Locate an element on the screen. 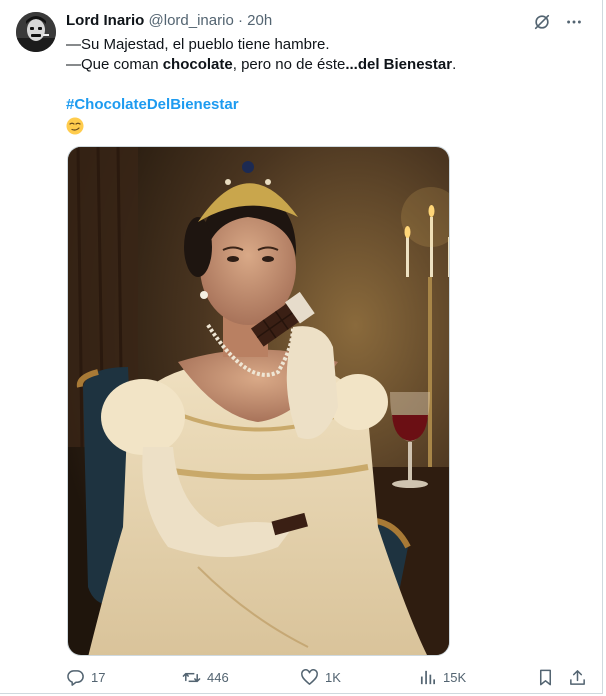 This screenshot has height=696, width=606. share-icon is located at coordinates (577, 677).